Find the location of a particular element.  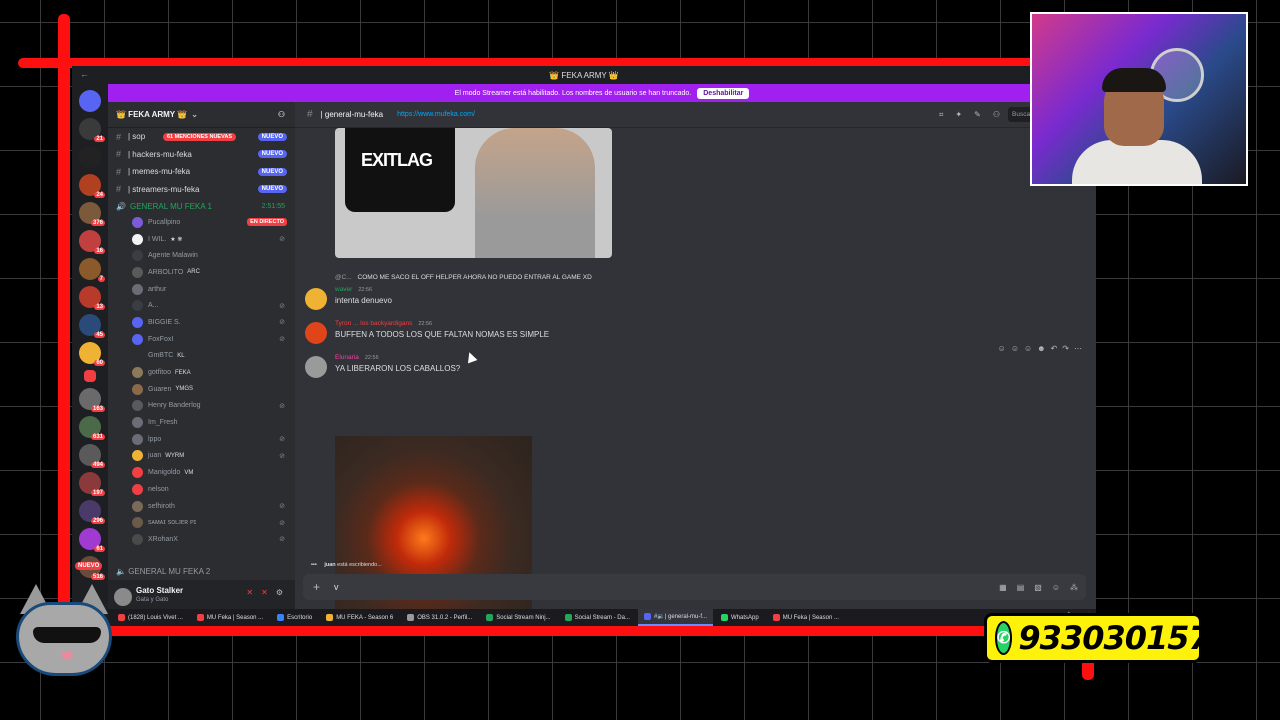

server-icon: 376 is located at coordinates (92, 214).